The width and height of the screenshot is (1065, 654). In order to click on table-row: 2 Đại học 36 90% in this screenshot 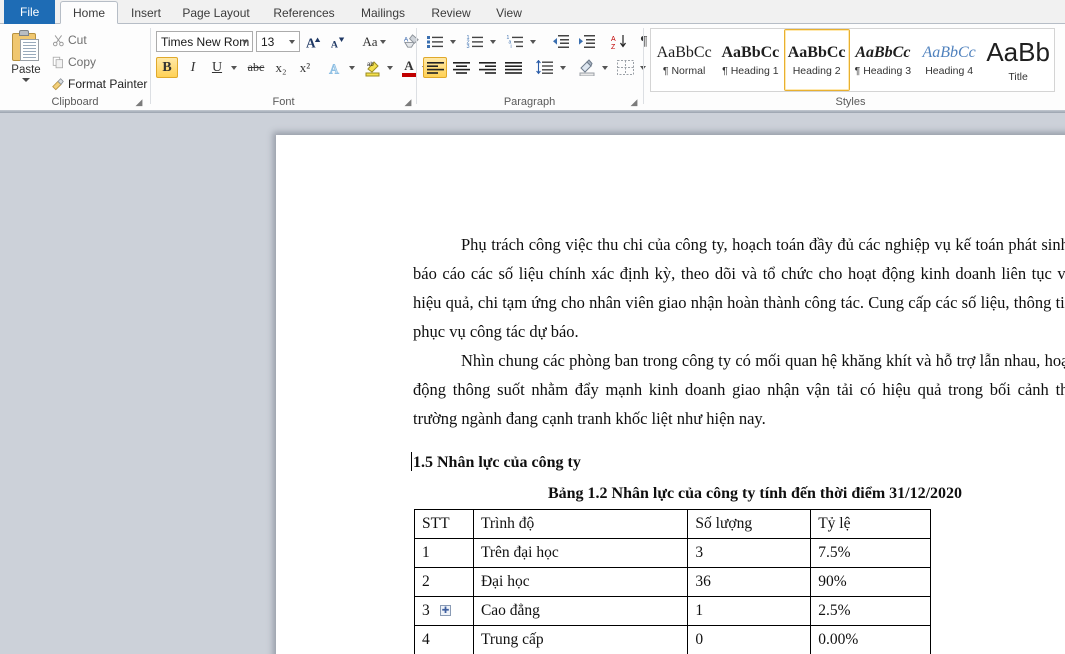, I will do `click(672, 582)`.